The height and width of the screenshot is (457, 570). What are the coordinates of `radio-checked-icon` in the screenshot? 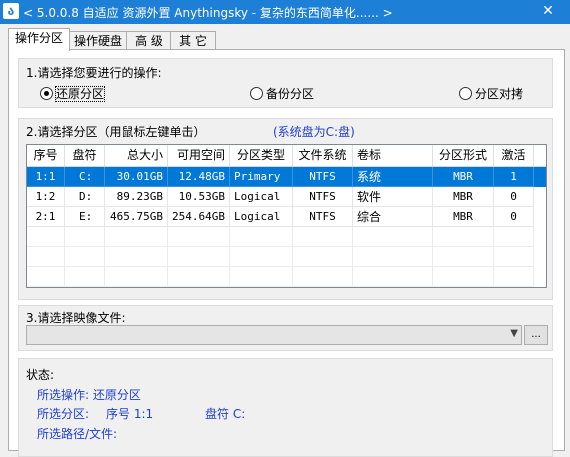 It's located at (46, 93).